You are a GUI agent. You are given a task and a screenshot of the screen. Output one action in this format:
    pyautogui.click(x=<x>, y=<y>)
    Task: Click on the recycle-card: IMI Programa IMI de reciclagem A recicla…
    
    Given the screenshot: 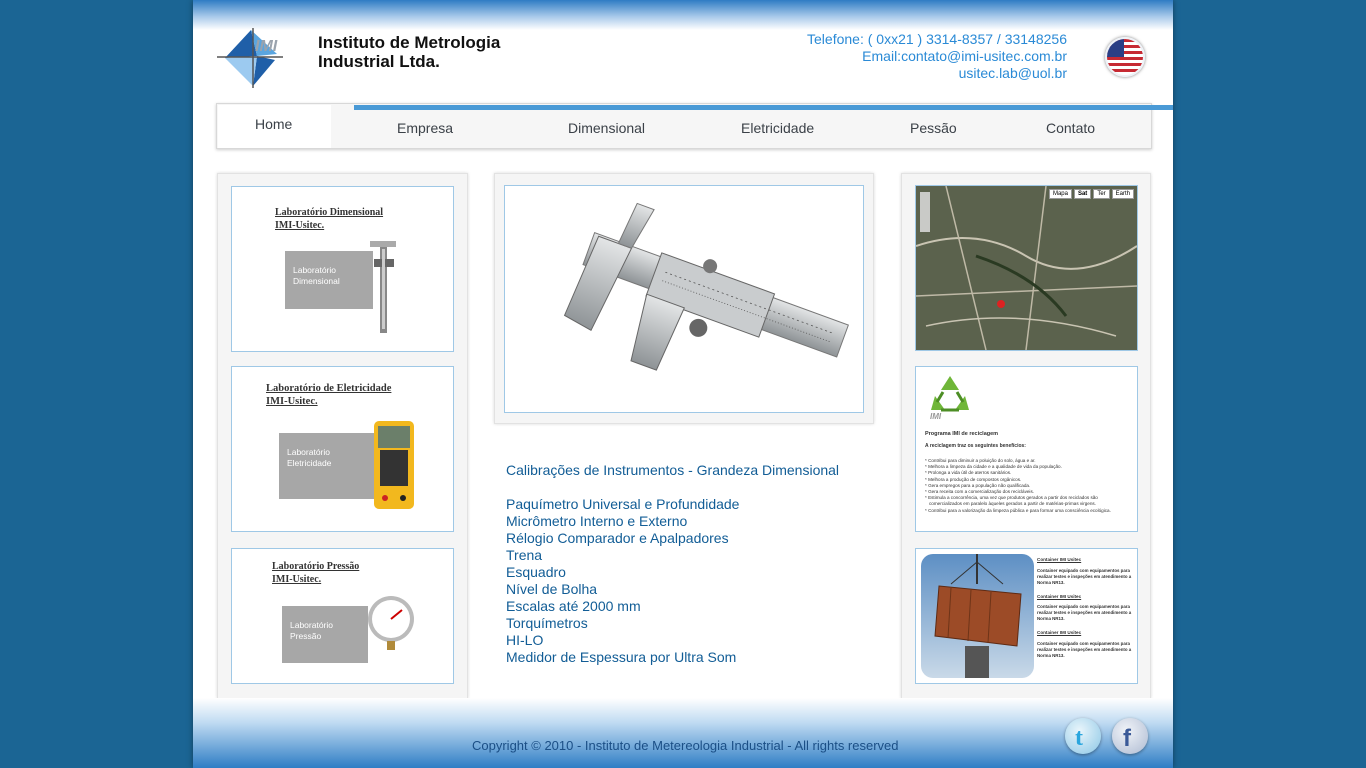 What is the action you would take?
    pyautogui.click(x=1026, y=449)
    